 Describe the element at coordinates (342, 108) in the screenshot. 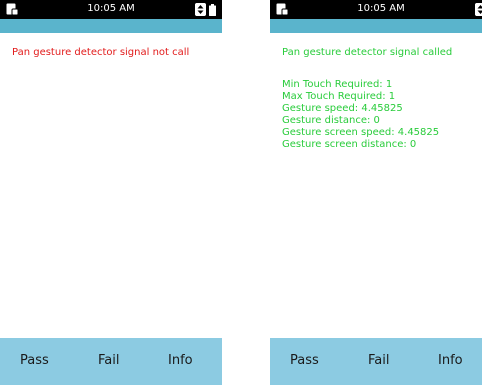

I see `gesture-speed: Gesture speed: 4.45825` at that location.